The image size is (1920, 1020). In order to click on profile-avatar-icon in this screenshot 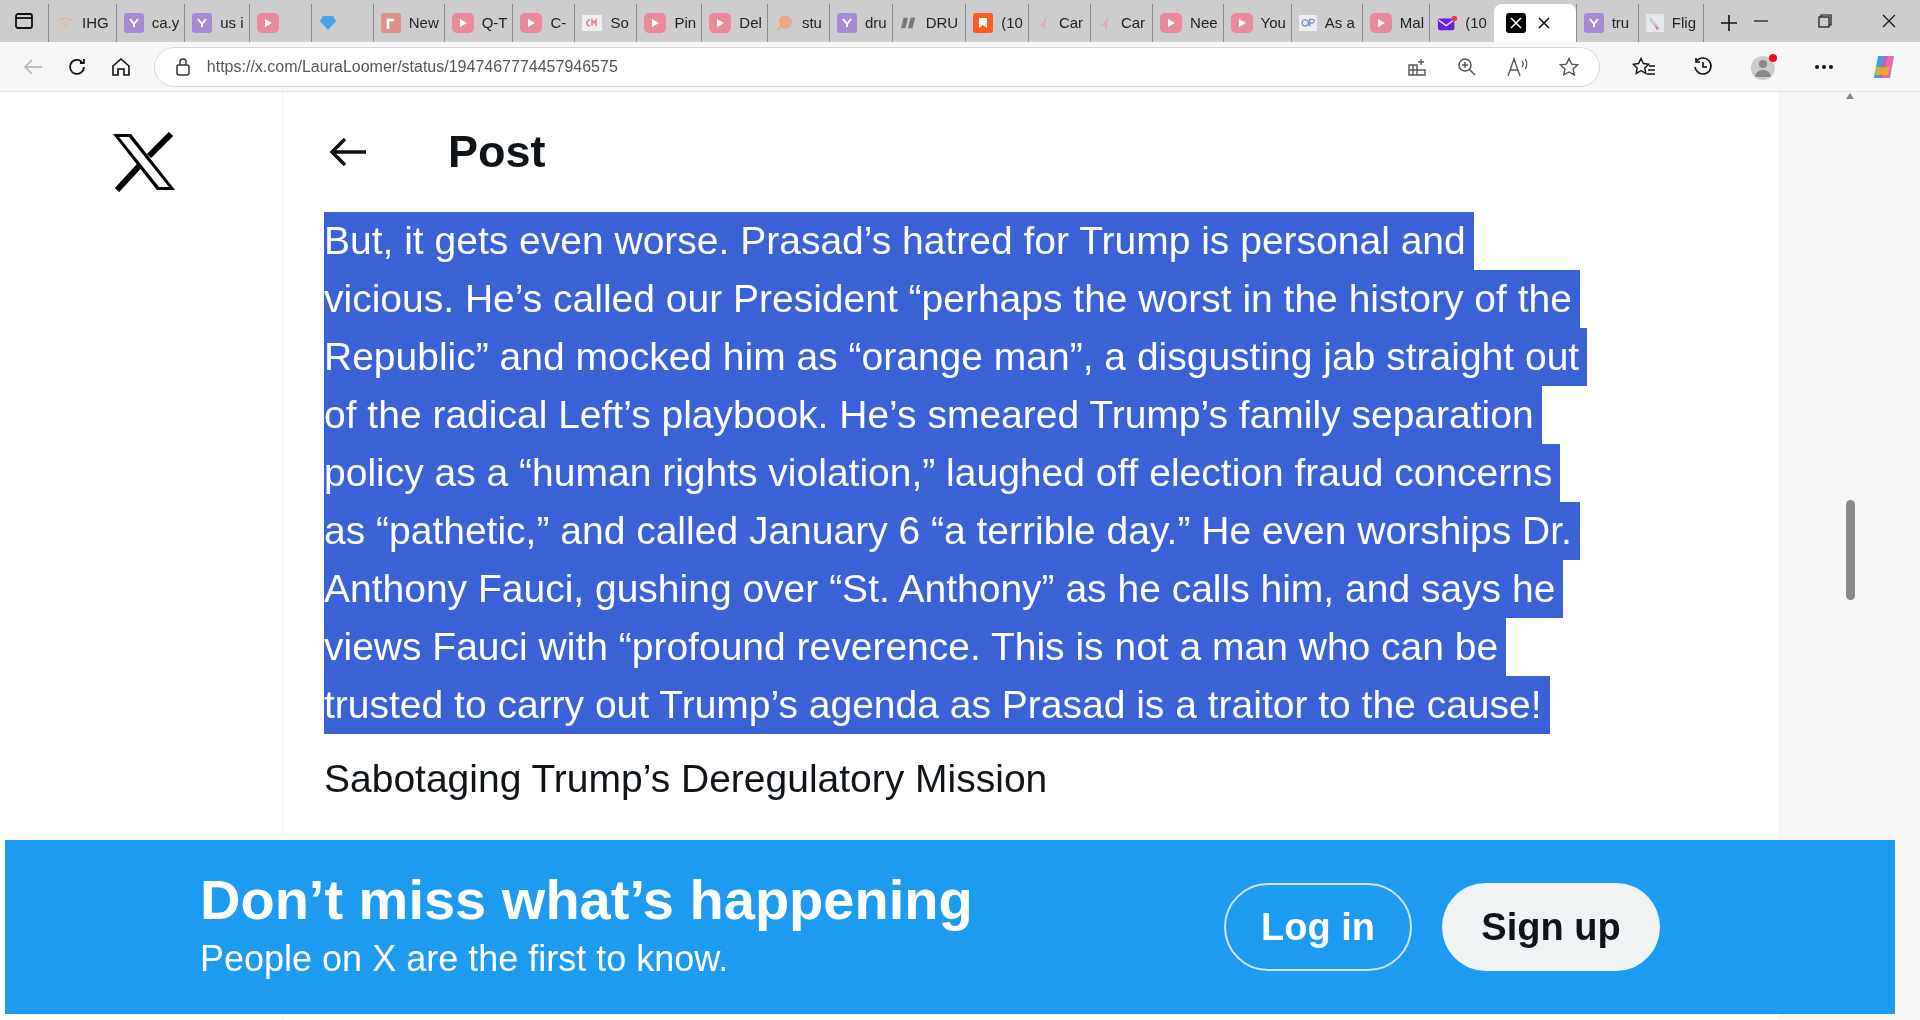, I will do `click(1764, 66)`.